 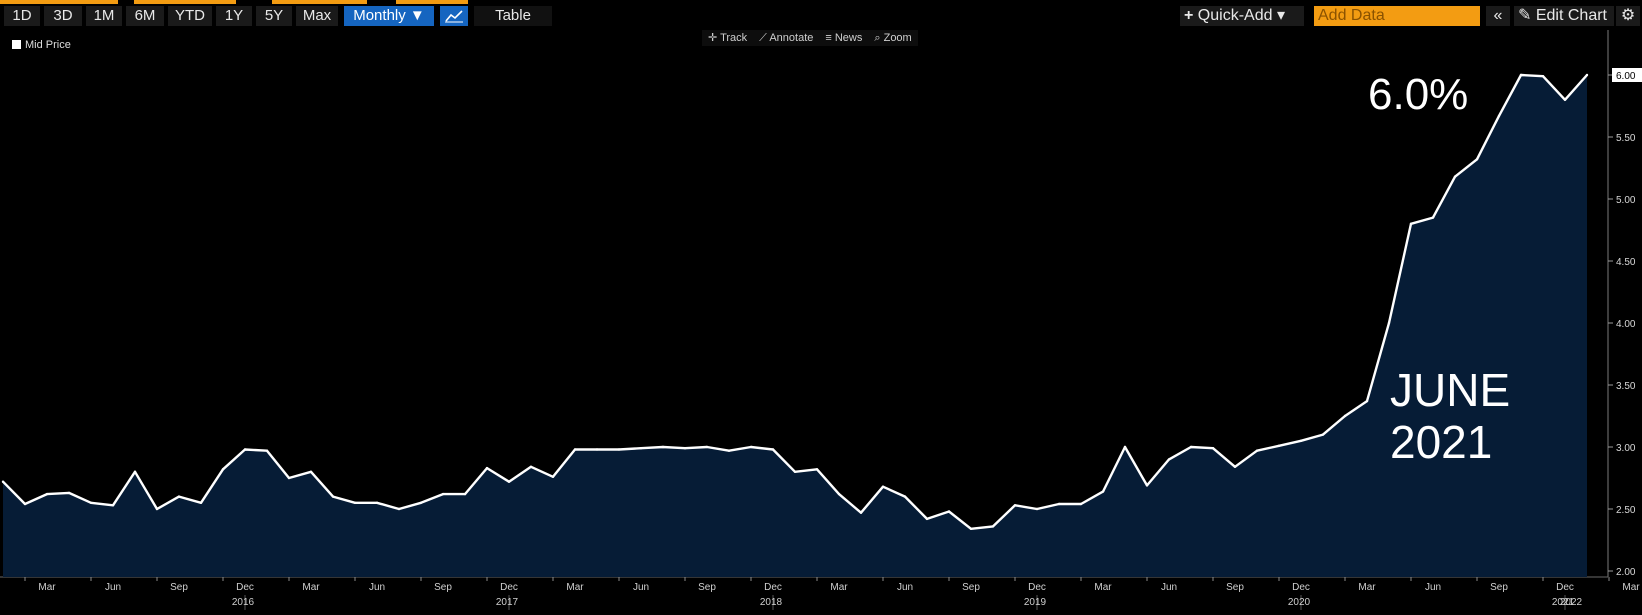 I want to click on y-tick-label: 5.50, so click(x=1626, y=138).